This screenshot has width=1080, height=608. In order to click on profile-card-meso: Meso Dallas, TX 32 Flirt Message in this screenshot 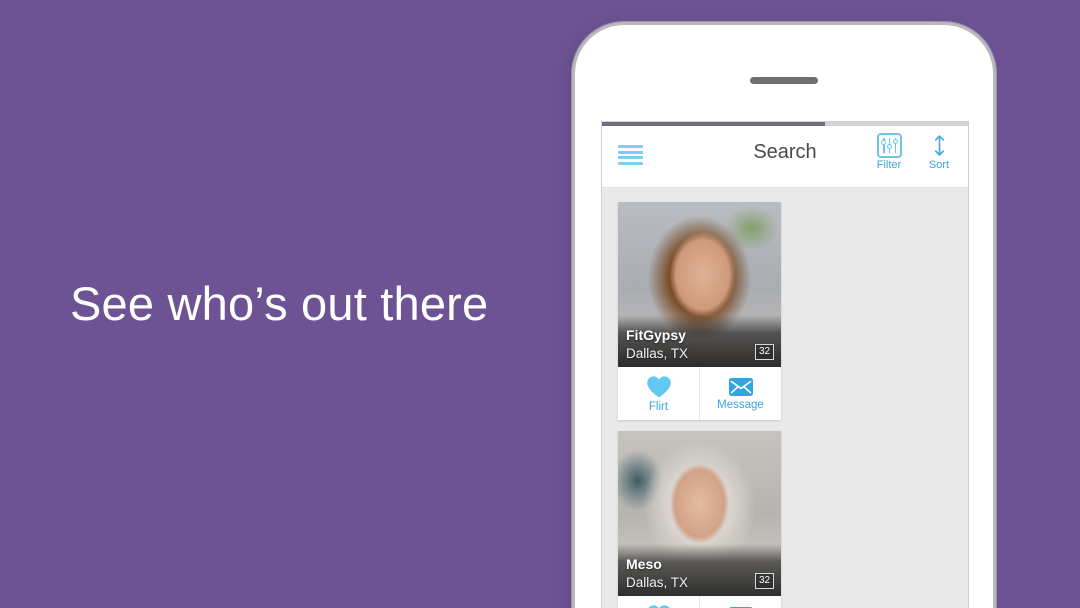, I will do `click(699, 519)`.